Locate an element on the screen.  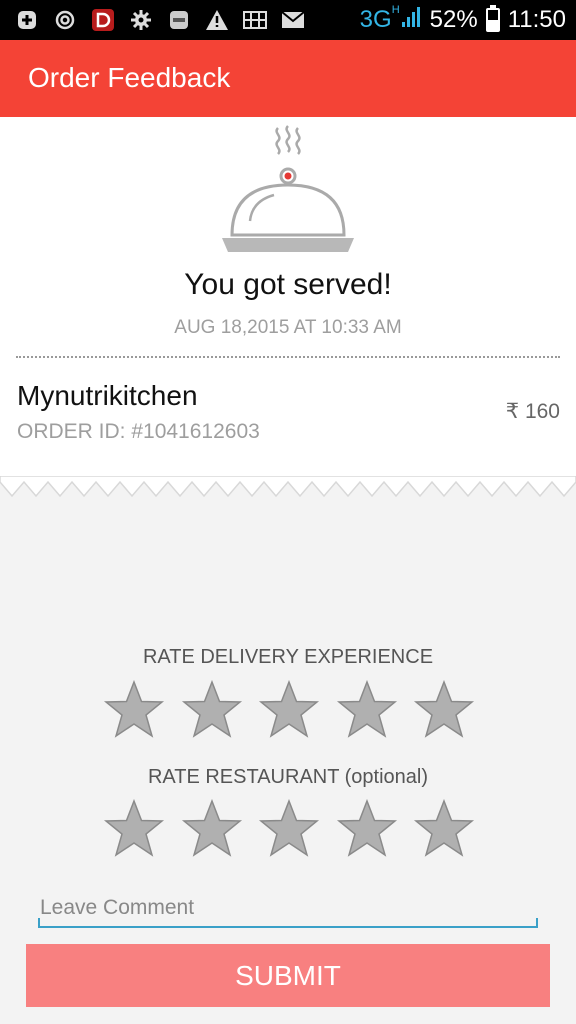
served-headline: You got served! is located at coordinates (288, 284).